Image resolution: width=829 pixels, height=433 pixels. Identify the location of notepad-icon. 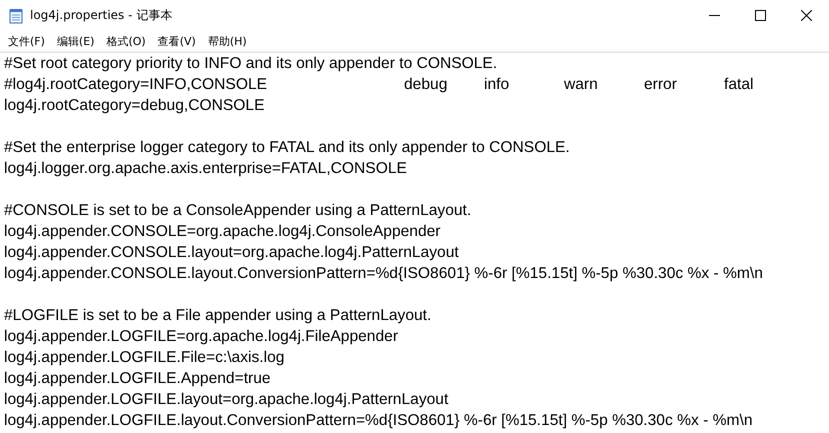
(16, 16).